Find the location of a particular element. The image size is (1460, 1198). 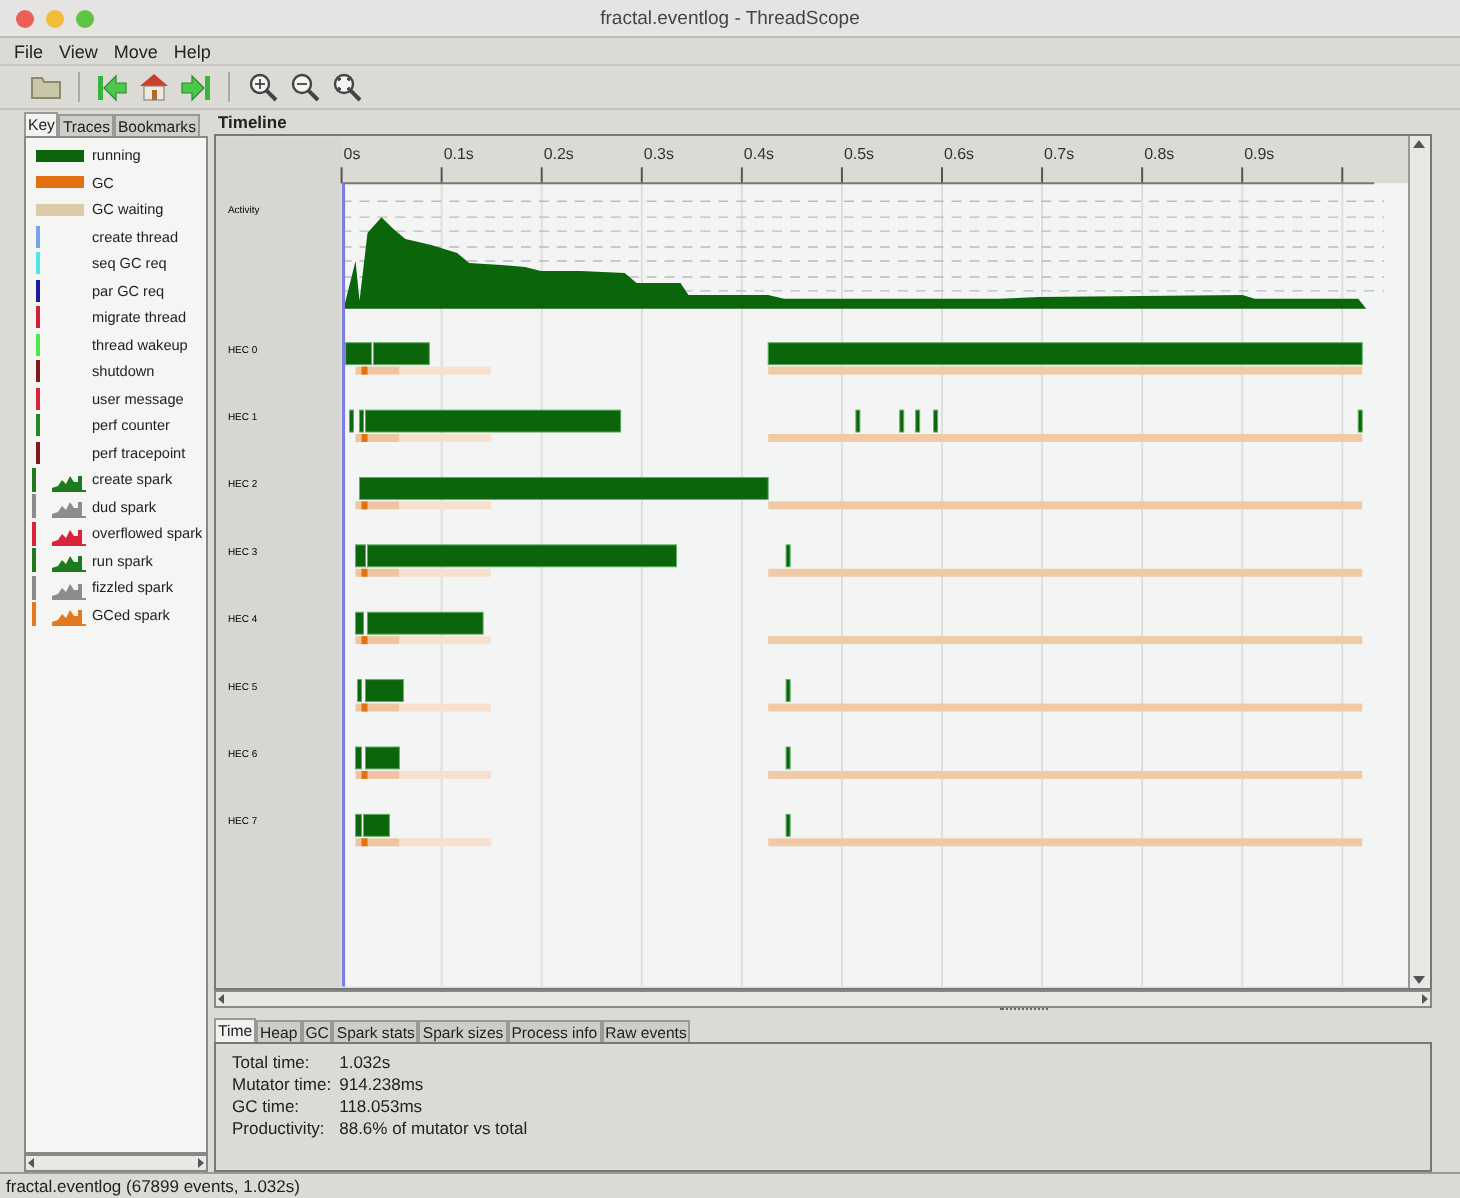

folder-icon is located at coordinates (46, 87).